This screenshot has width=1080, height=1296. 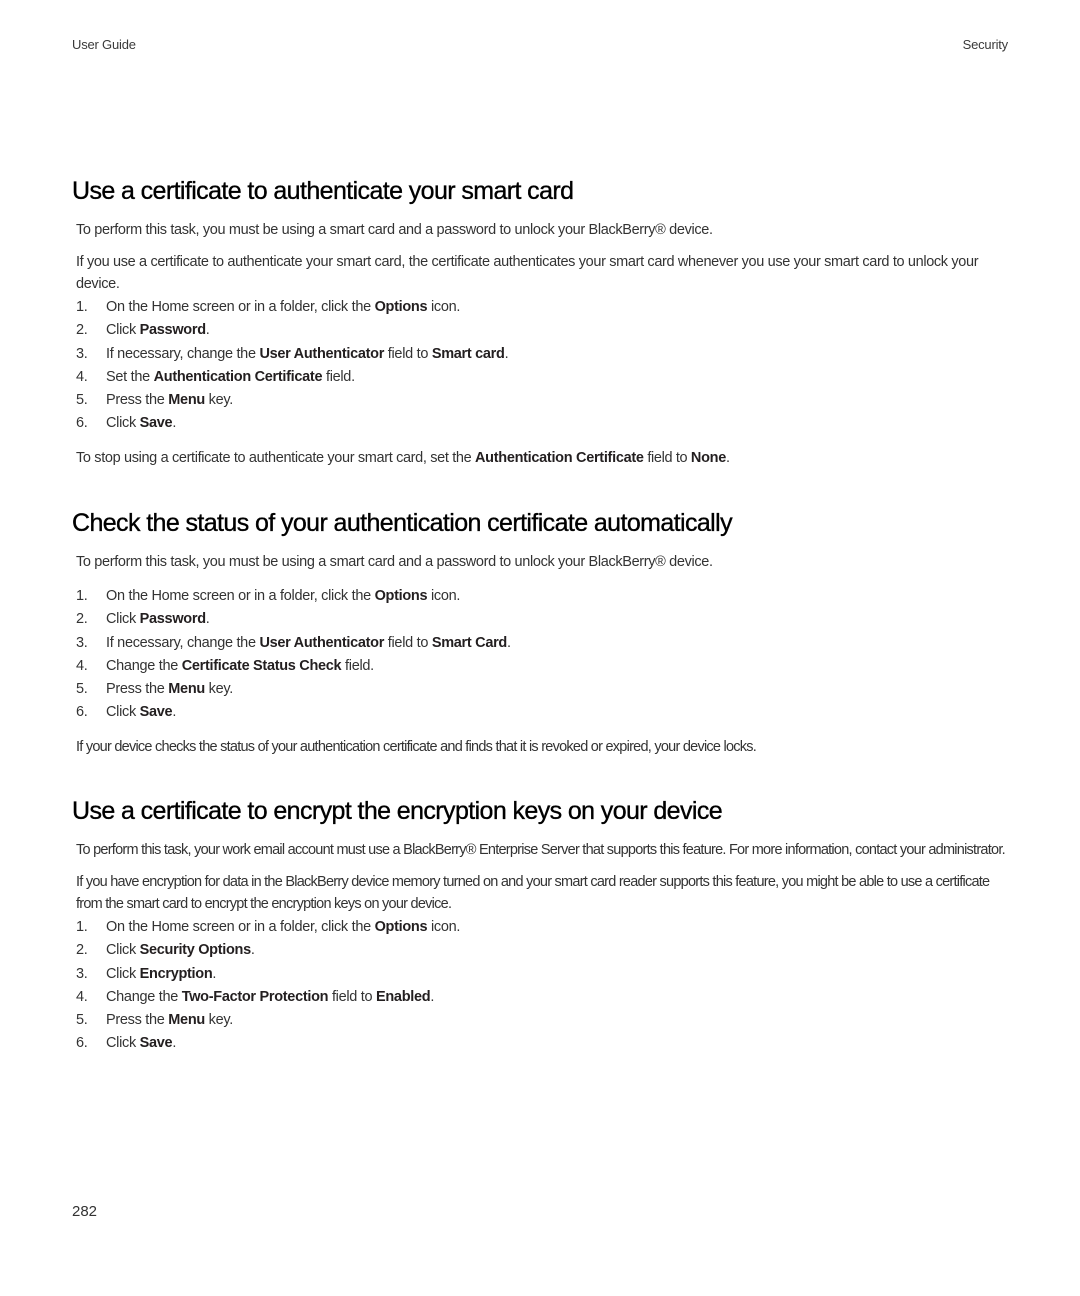 I want to click on page-number: 282, so click(x=85, y=1211).